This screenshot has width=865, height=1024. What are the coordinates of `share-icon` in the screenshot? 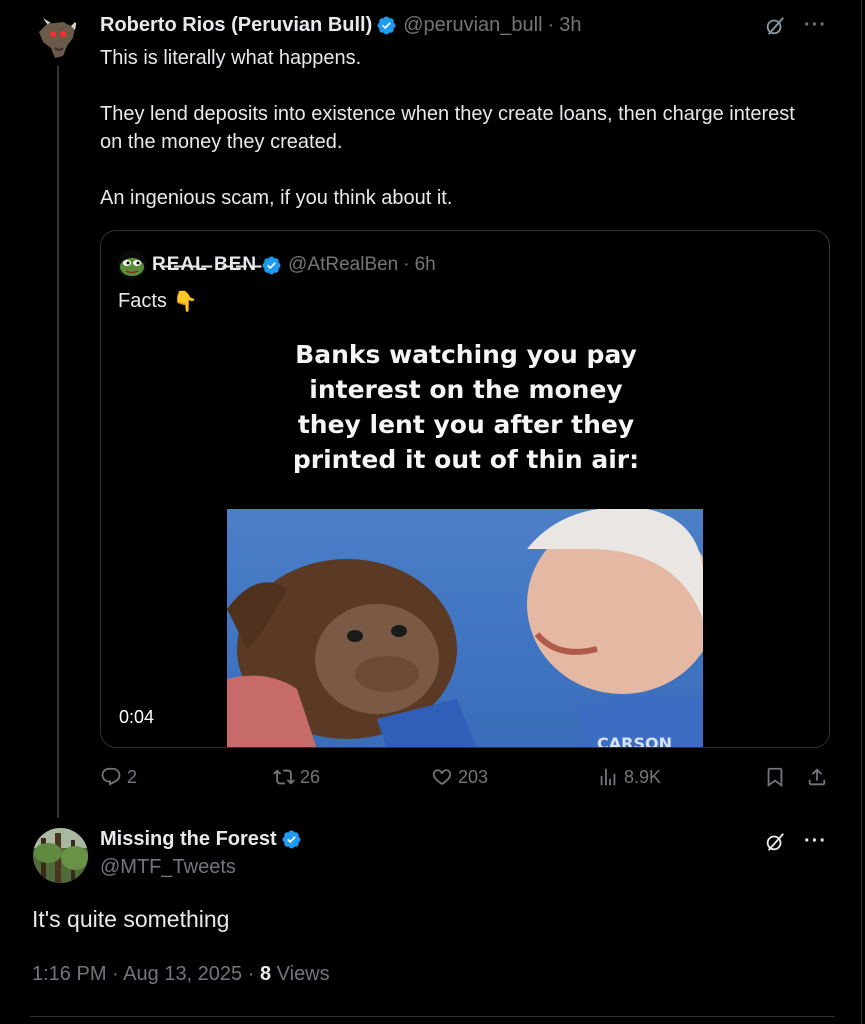 It's located at (817, 777).